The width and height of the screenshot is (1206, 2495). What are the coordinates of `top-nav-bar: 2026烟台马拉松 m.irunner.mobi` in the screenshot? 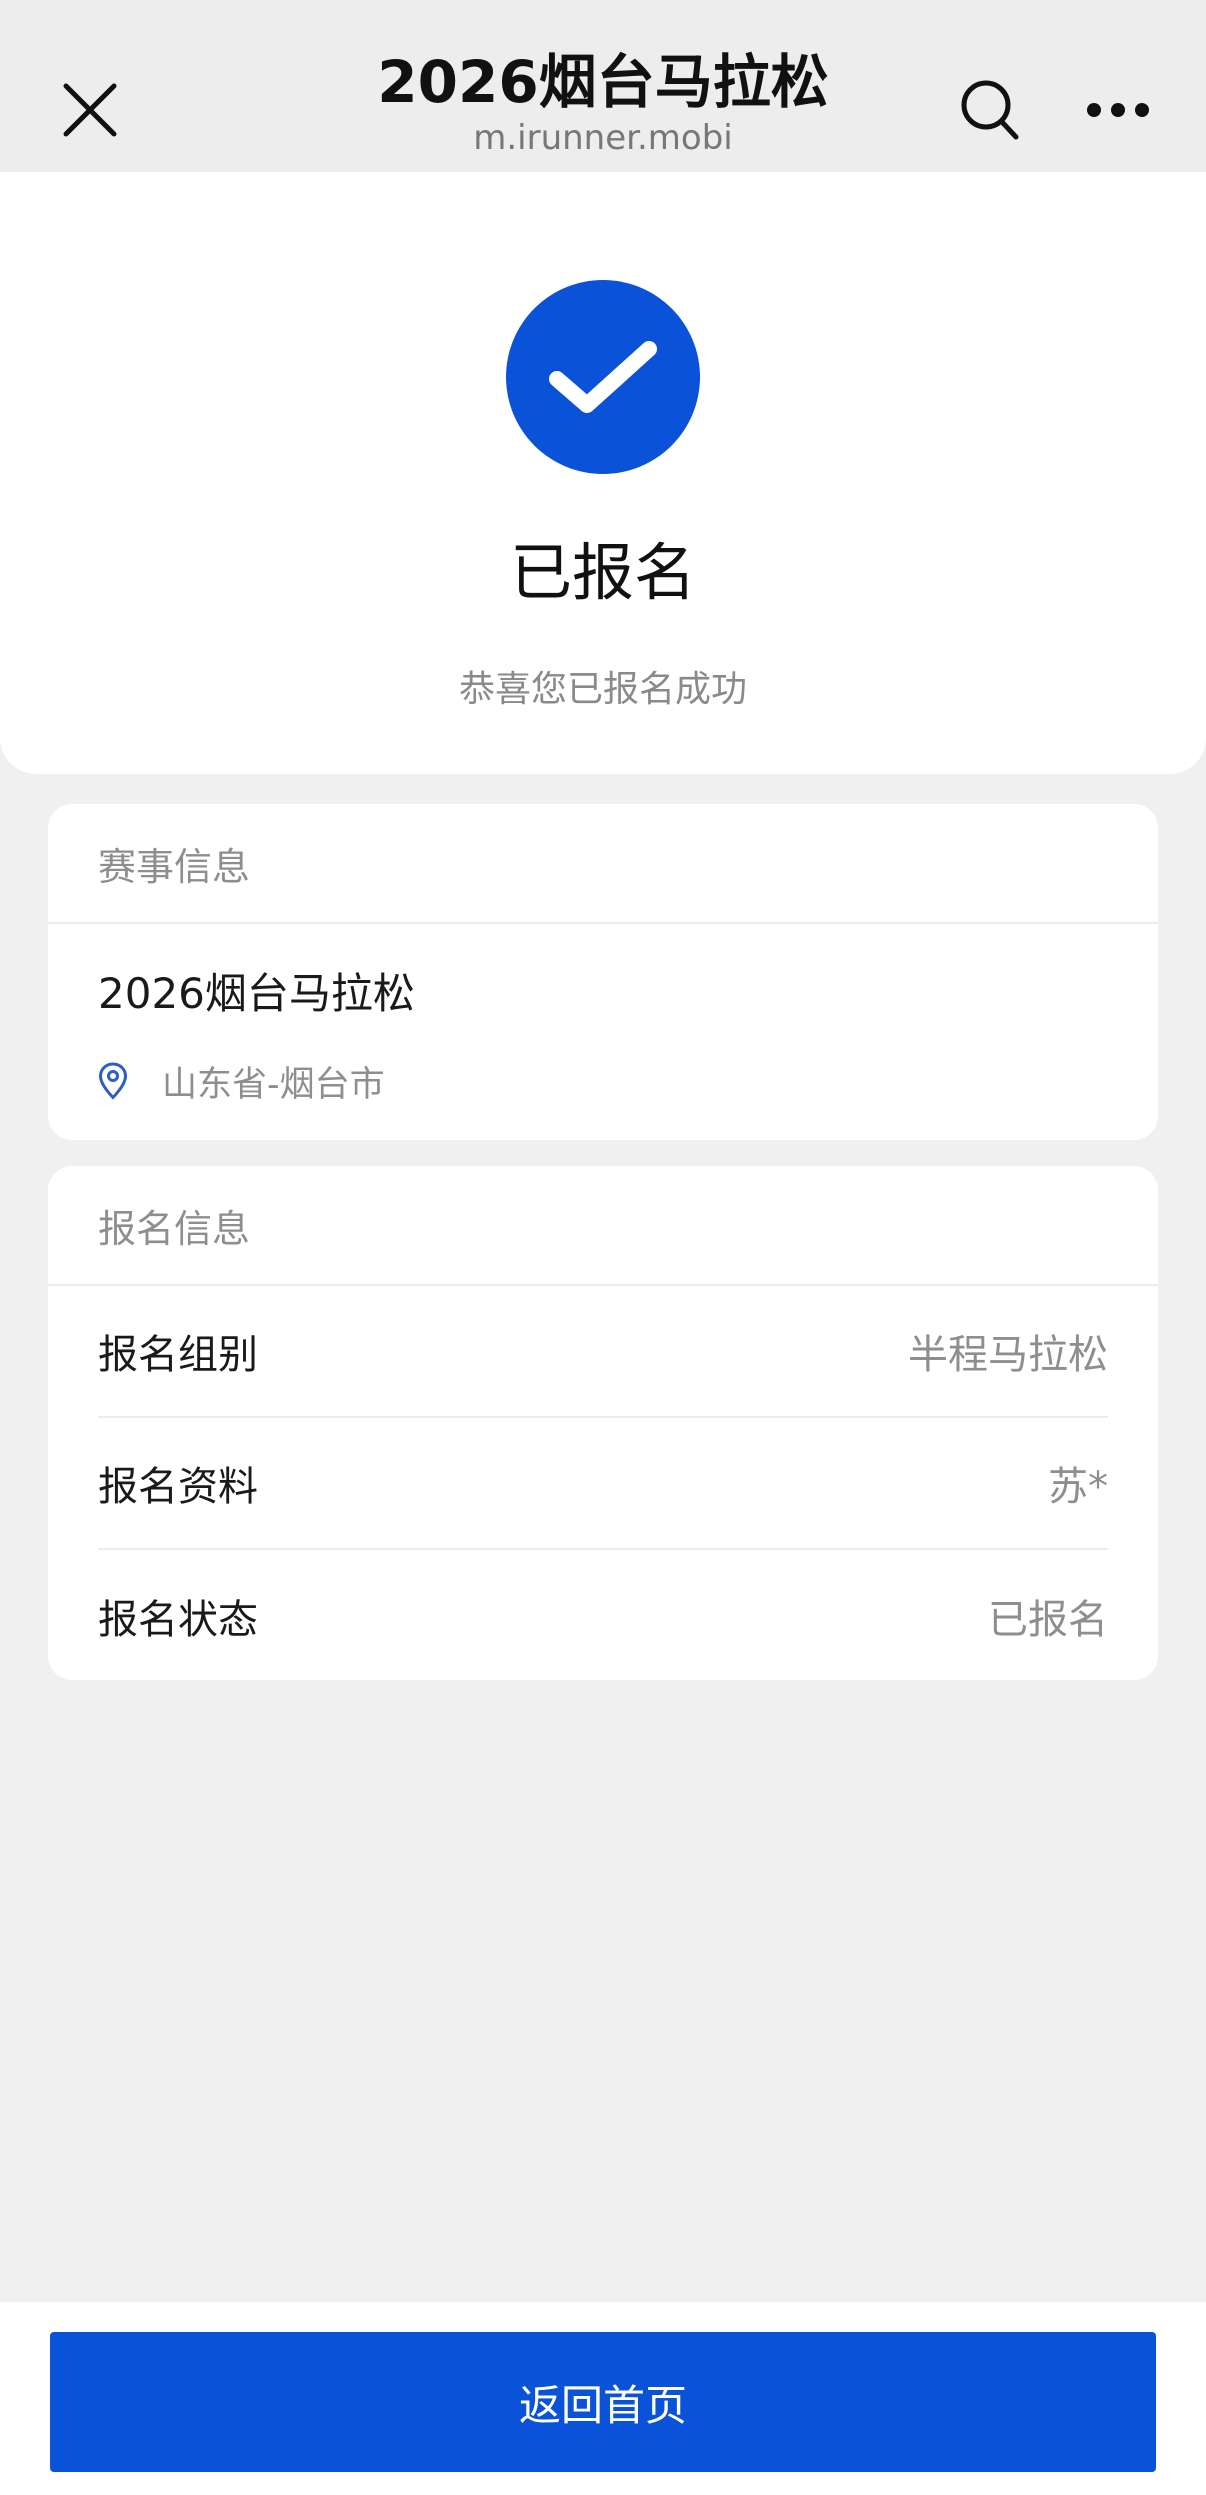 It's located at (603, 86).